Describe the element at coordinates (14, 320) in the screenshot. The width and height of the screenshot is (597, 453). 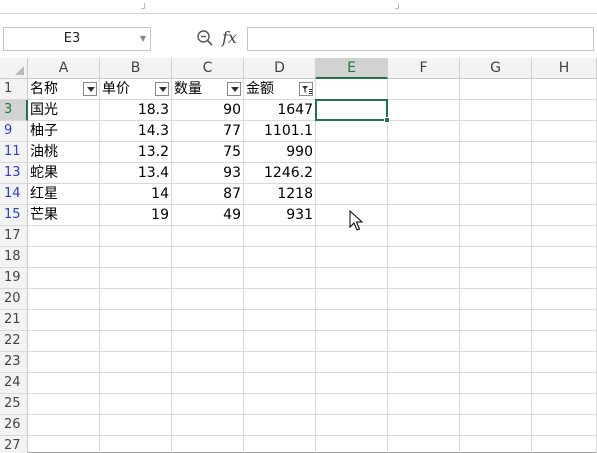
I see `row-header-21: 21` at that location.